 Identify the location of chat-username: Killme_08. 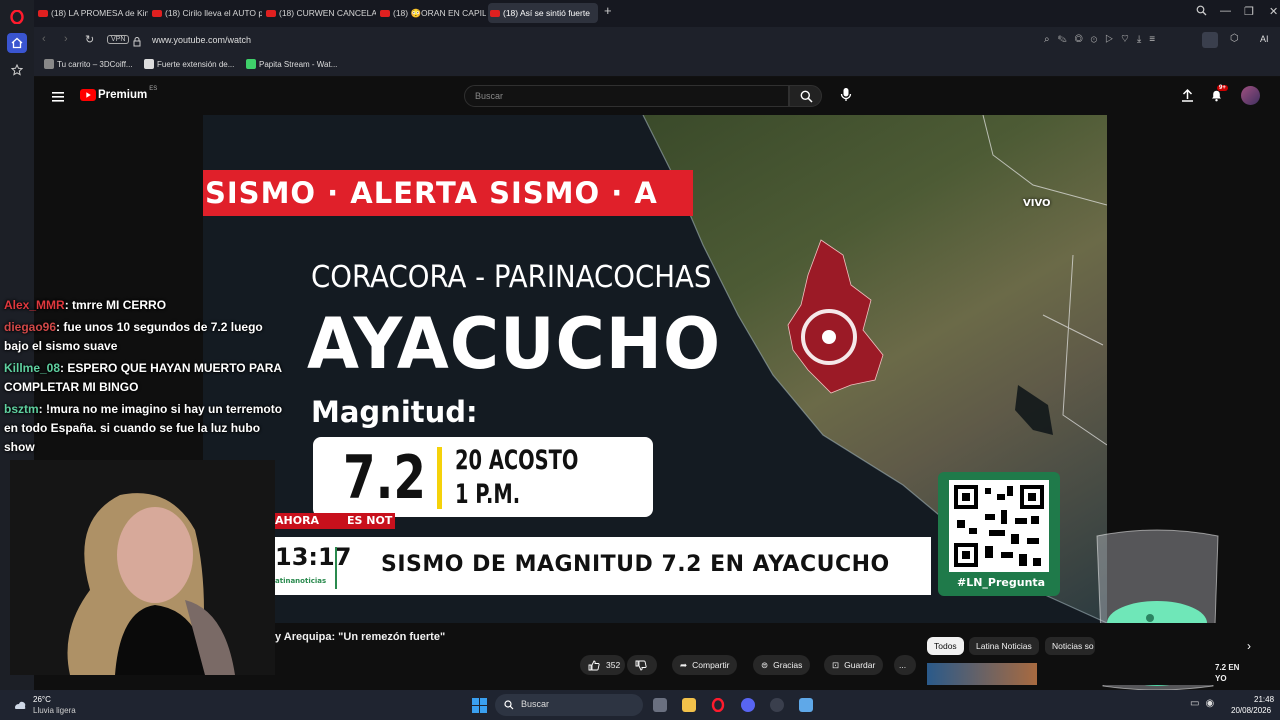
(32, 368).